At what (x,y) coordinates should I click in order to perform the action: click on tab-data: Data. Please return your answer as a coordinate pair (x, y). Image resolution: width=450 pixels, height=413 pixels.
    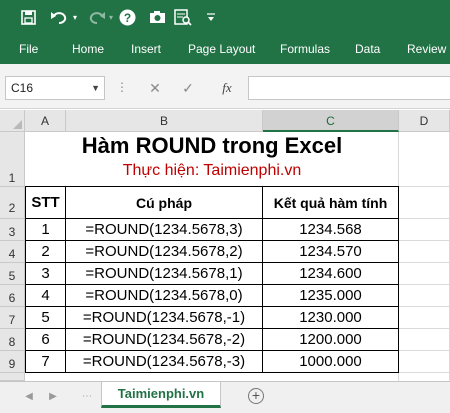
    Looking at the image, I should click on (367, 49).